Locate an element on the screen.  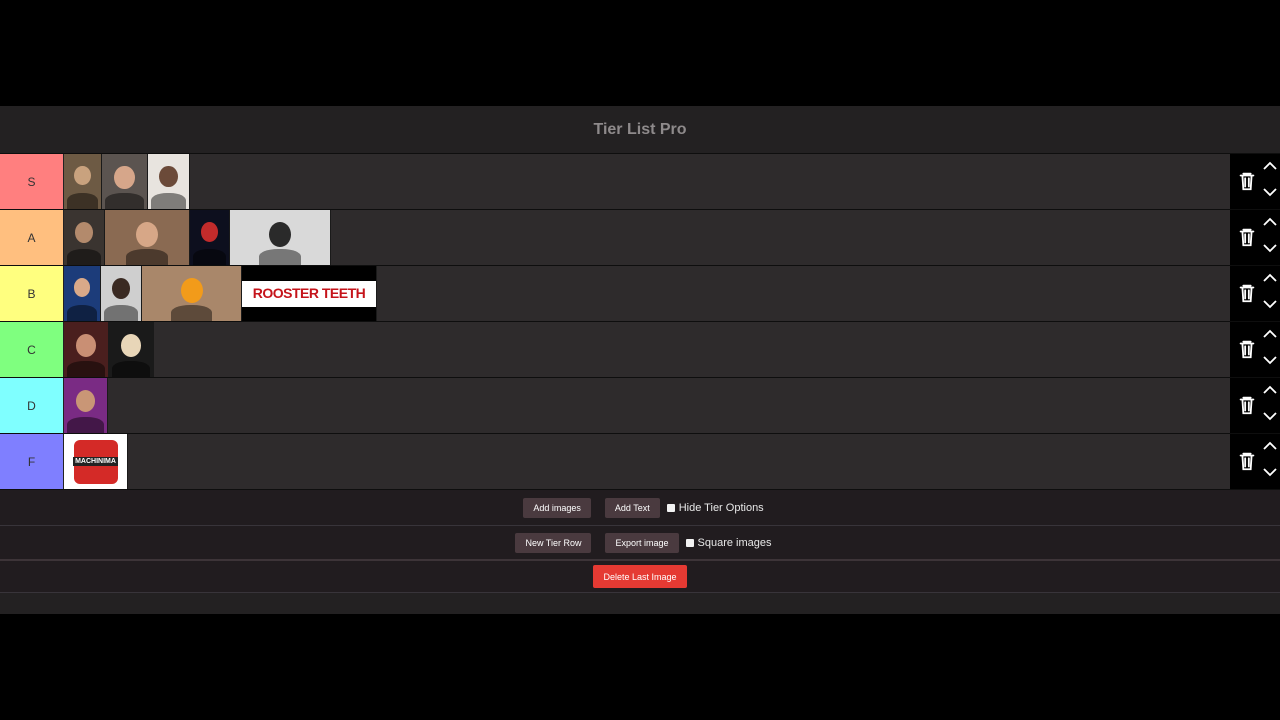
toolbar-primary: Add images Add Text Hide Tier Options is located at coordinates (640, 508).